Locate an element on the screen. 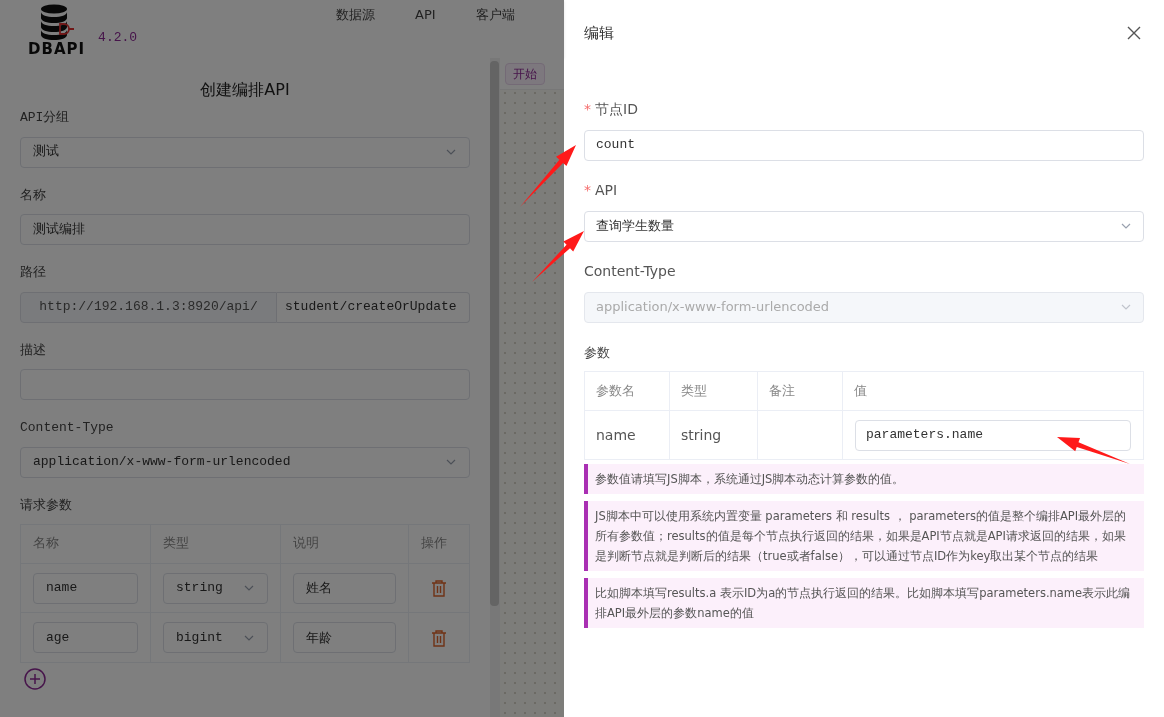 The height and width of the screenshot is (717, 1164). column-header: 备注 is located at coordinates (800, 391).